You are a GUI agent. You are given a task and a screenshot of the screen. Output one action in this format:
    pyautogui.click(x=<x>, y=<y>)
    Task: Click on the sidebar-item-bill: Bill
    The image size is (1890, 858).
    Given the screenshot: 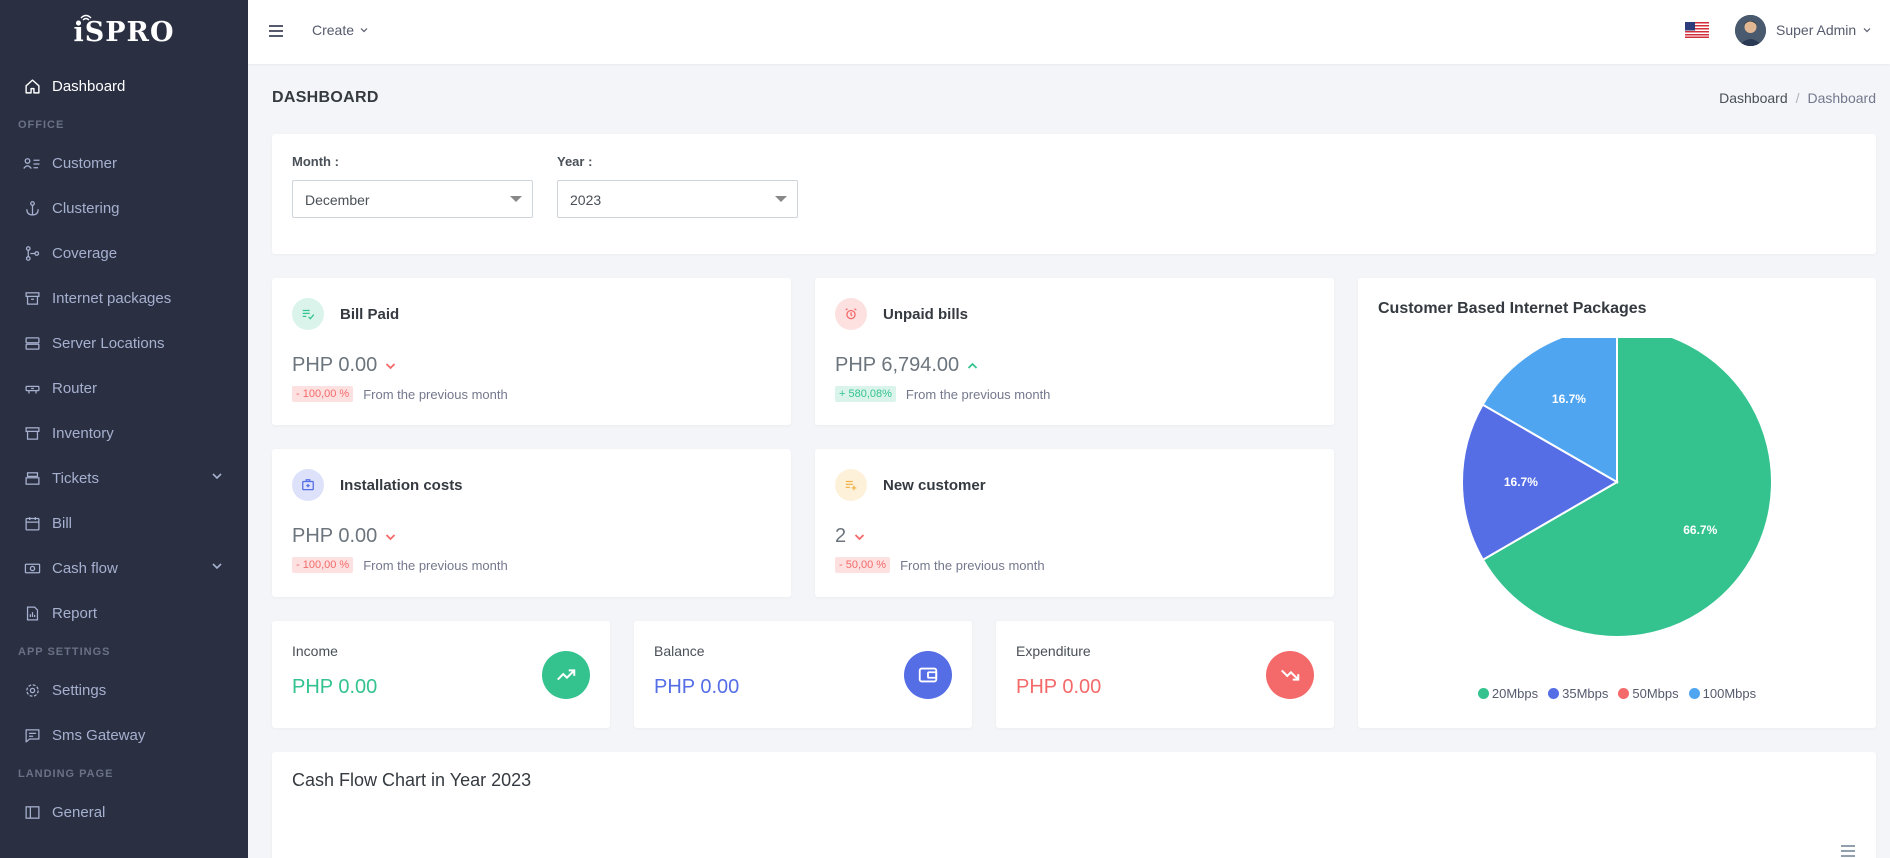 What is the action you would take?
    pyautogui.click(x=124, y=523)
    